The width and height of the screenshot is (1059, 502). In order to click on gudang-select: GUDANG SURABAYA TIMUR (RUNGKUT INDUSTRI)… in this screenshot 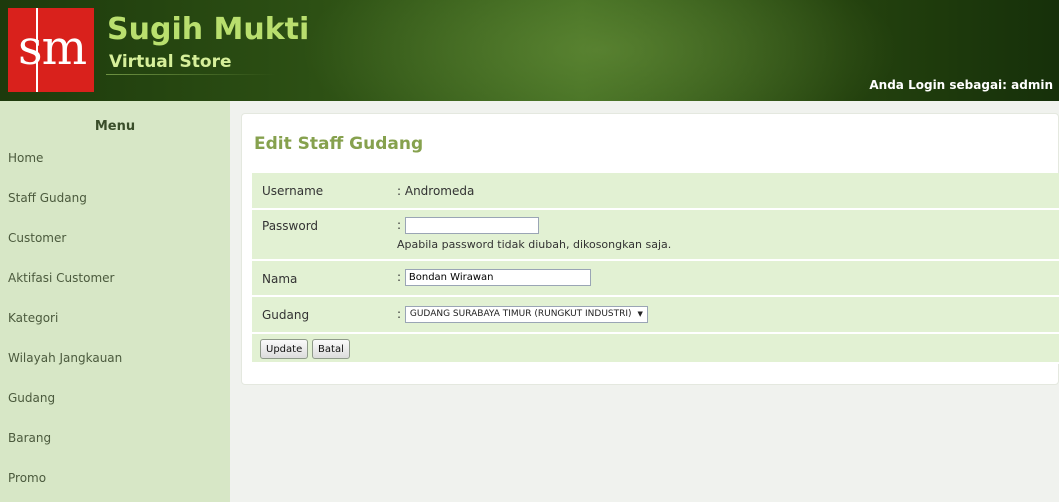, I will do `click(526, 314)`.